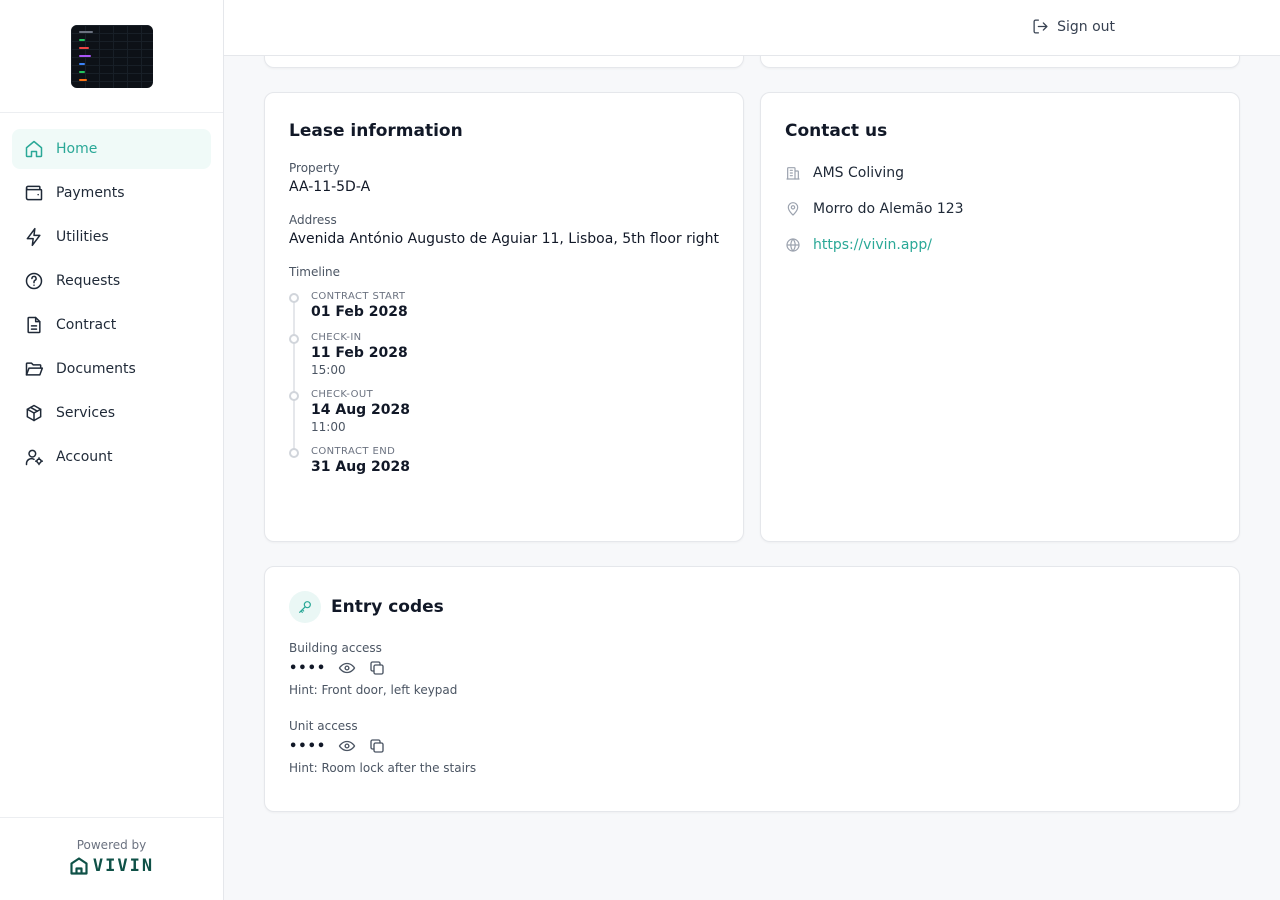  I want to click on home-icon, so click(34, 149).